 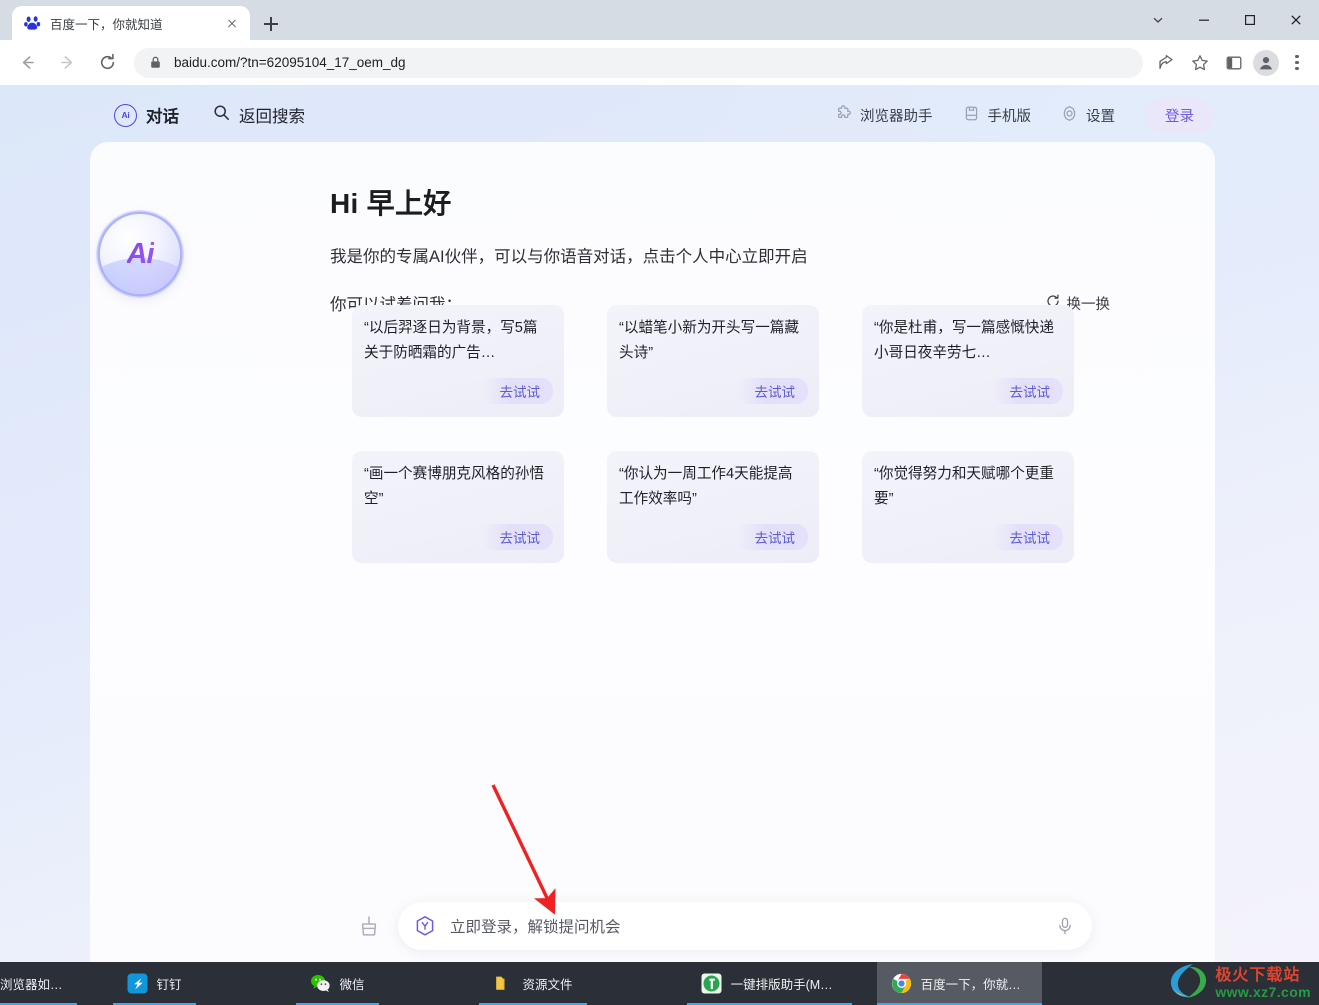 I want to click on share-icon, so click(x=1166, y=63).